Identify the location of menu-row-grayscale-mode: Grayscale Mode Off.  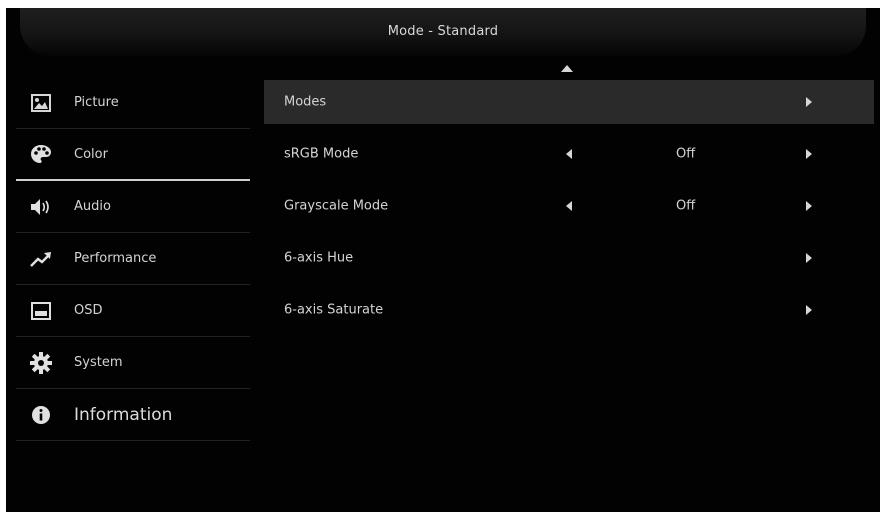
(569, 206).